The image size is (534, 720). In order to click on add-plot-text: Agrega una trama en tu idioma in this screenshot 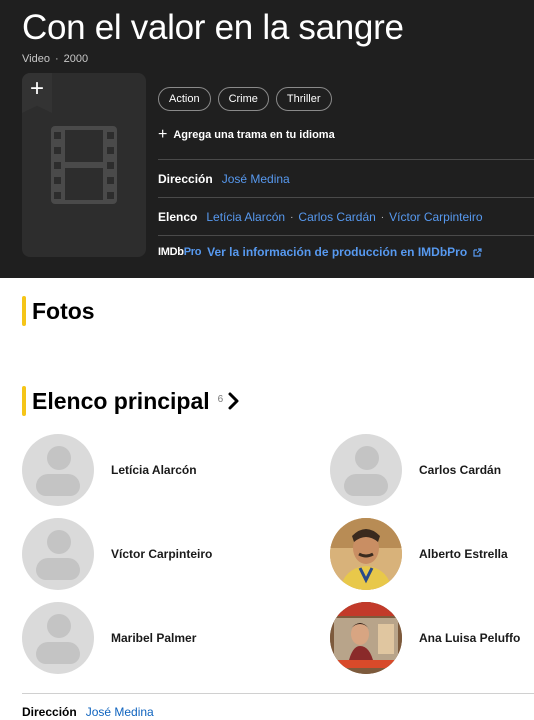, I will do `click(254, 135)`.